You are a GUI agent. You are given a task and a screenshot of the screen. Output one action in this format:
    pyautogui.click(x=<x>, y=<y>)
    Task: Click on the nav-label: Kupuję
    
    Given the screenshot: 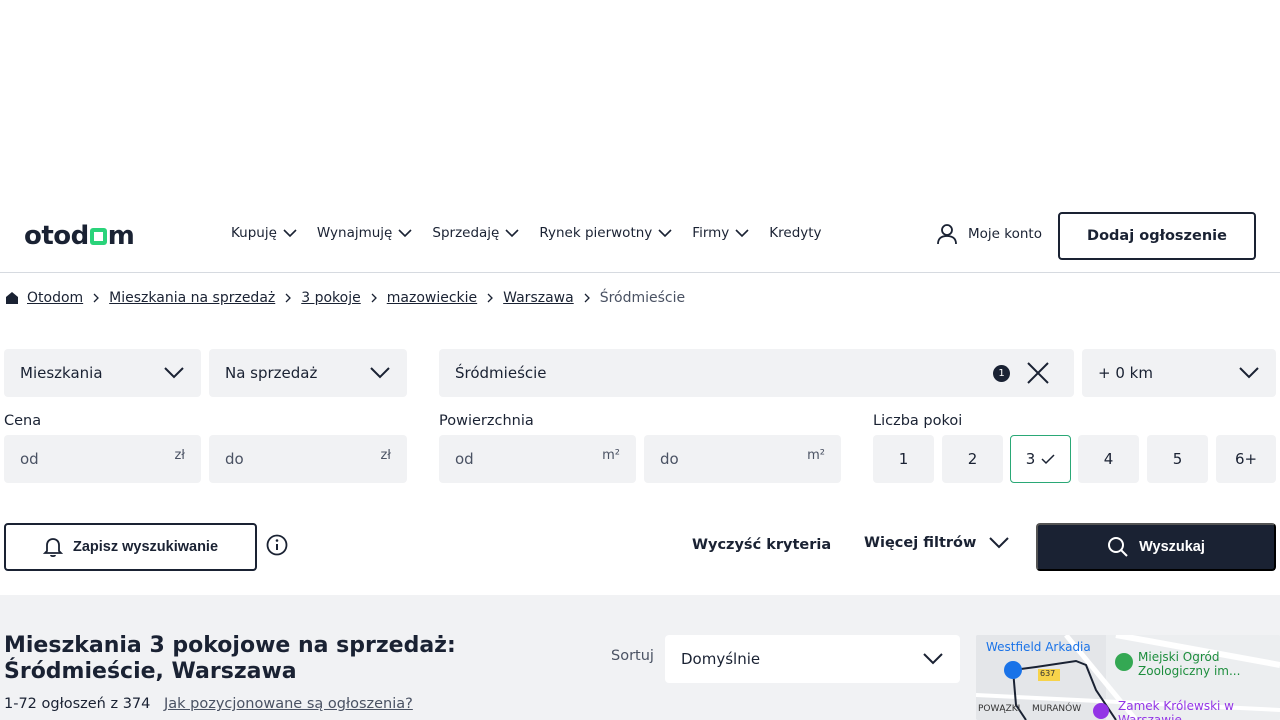 What is the action you would take?
    pyautogui.click(x=254, y=233)
    